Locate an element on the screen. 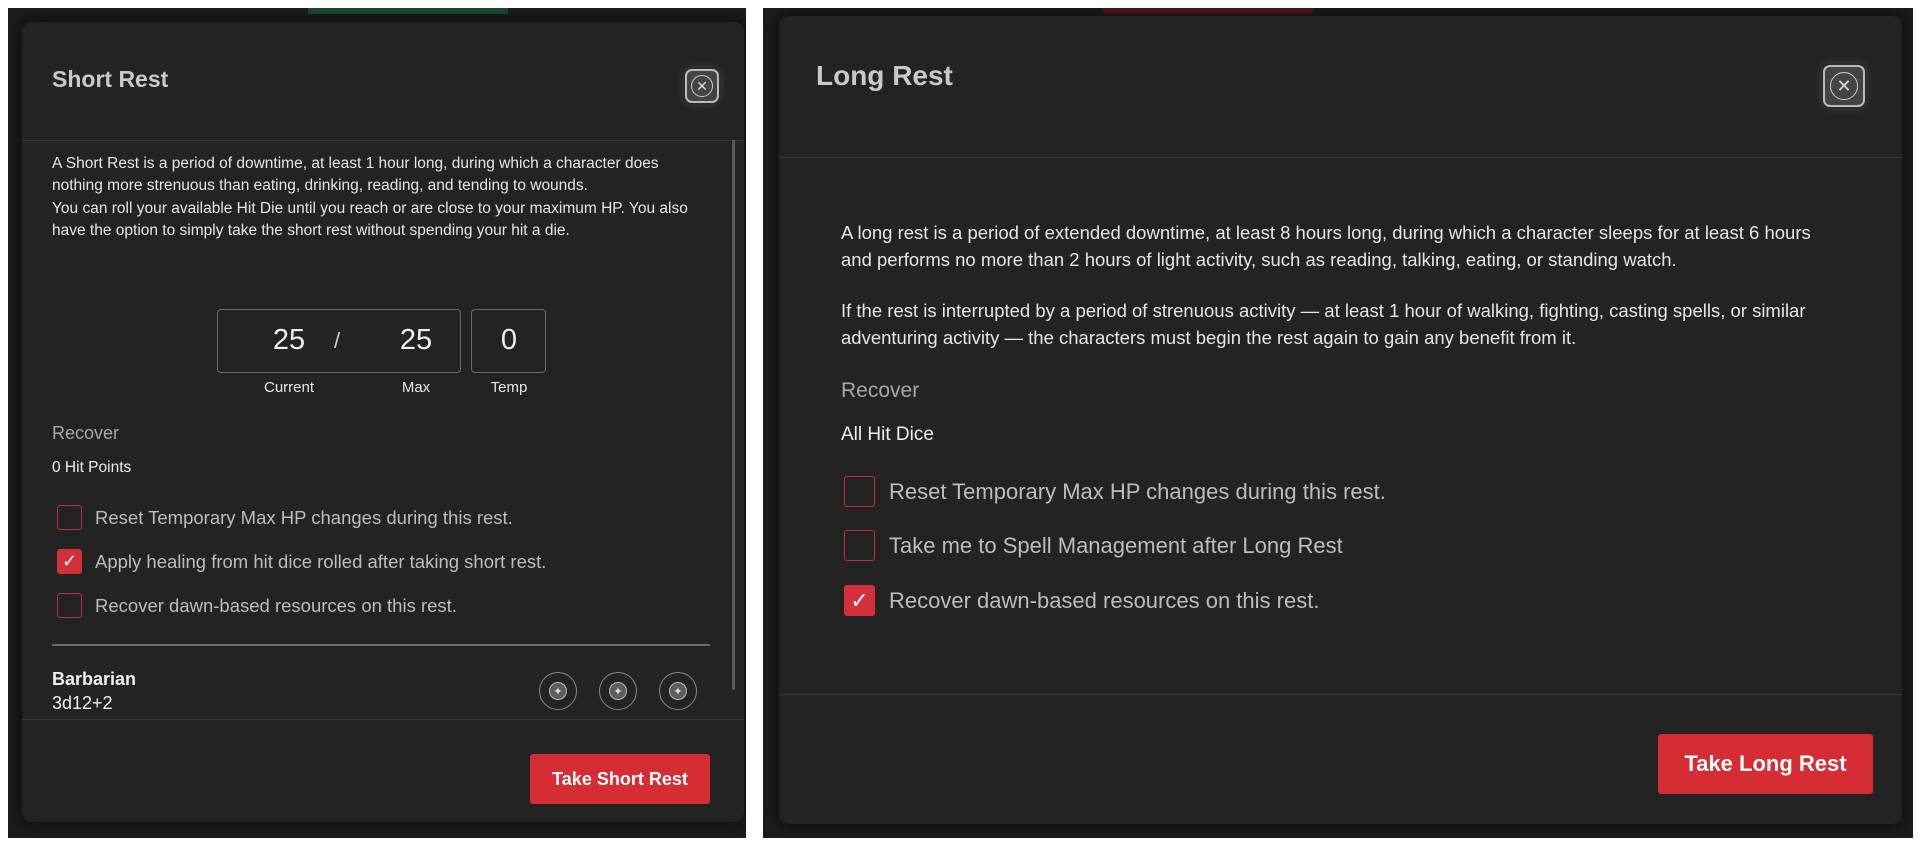 This screenshot has width=1920, height=846. hp-temp-label: Temp is located at coordinates (509, 387).